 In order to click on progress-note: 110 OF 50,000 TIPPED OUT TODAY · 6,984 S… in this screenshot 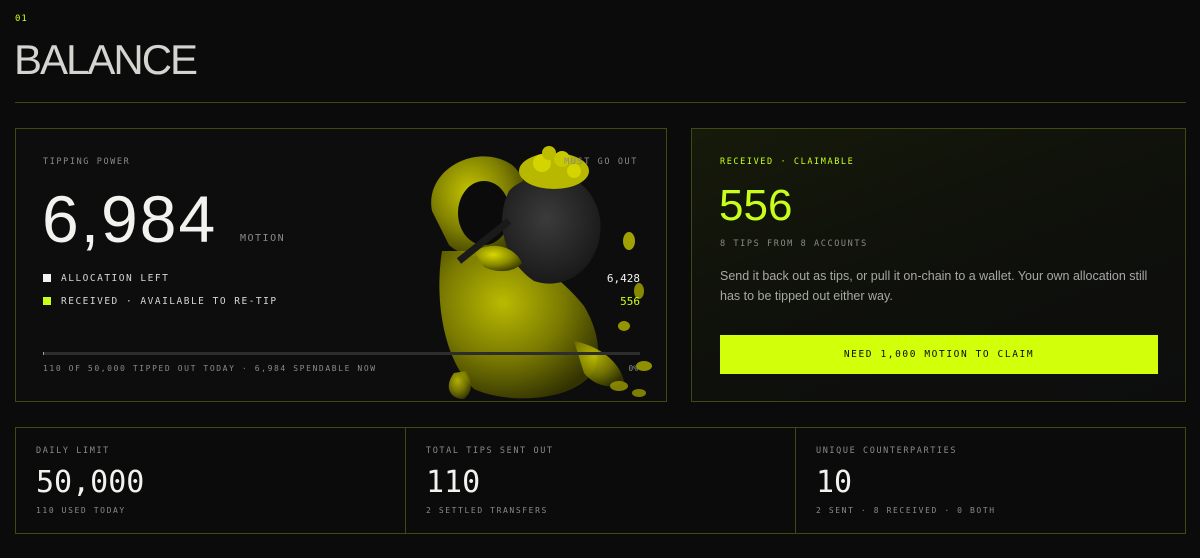, I will do `click(210, 368)`.